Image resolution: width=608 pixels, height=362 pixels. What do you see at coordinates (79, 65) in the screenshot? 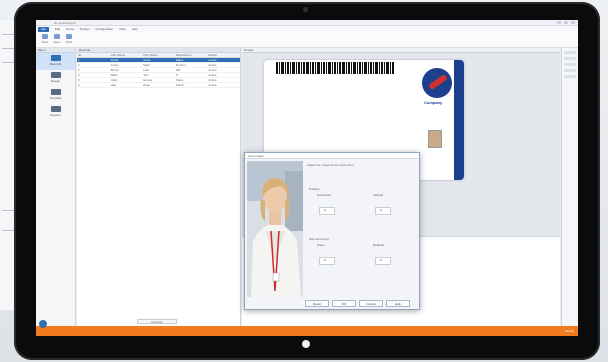
I see `table-cell: 2` at bounding box center [79, 65].